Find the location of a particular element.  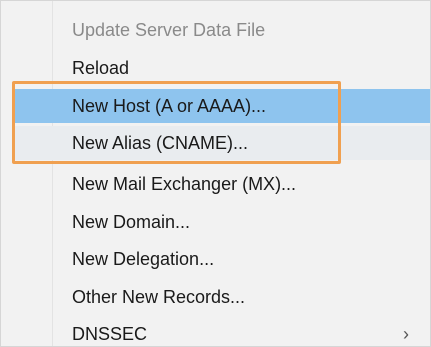

menu-item-label: Update Server Data File is located at coordinates (169, 30).